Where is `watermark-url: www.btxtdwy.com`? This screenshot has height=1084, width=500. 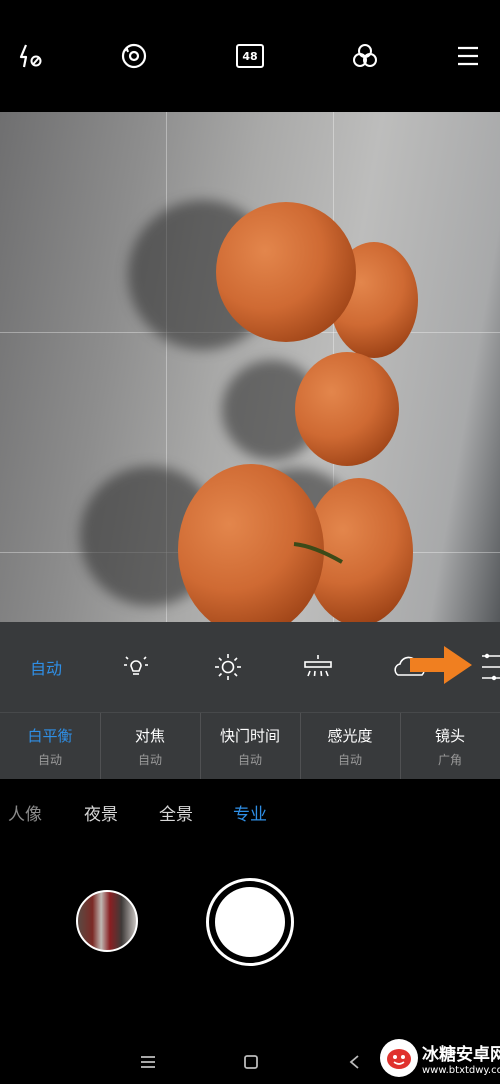 watermark-url: www.btxtdwy.com is located at coordinates (461, 1070).